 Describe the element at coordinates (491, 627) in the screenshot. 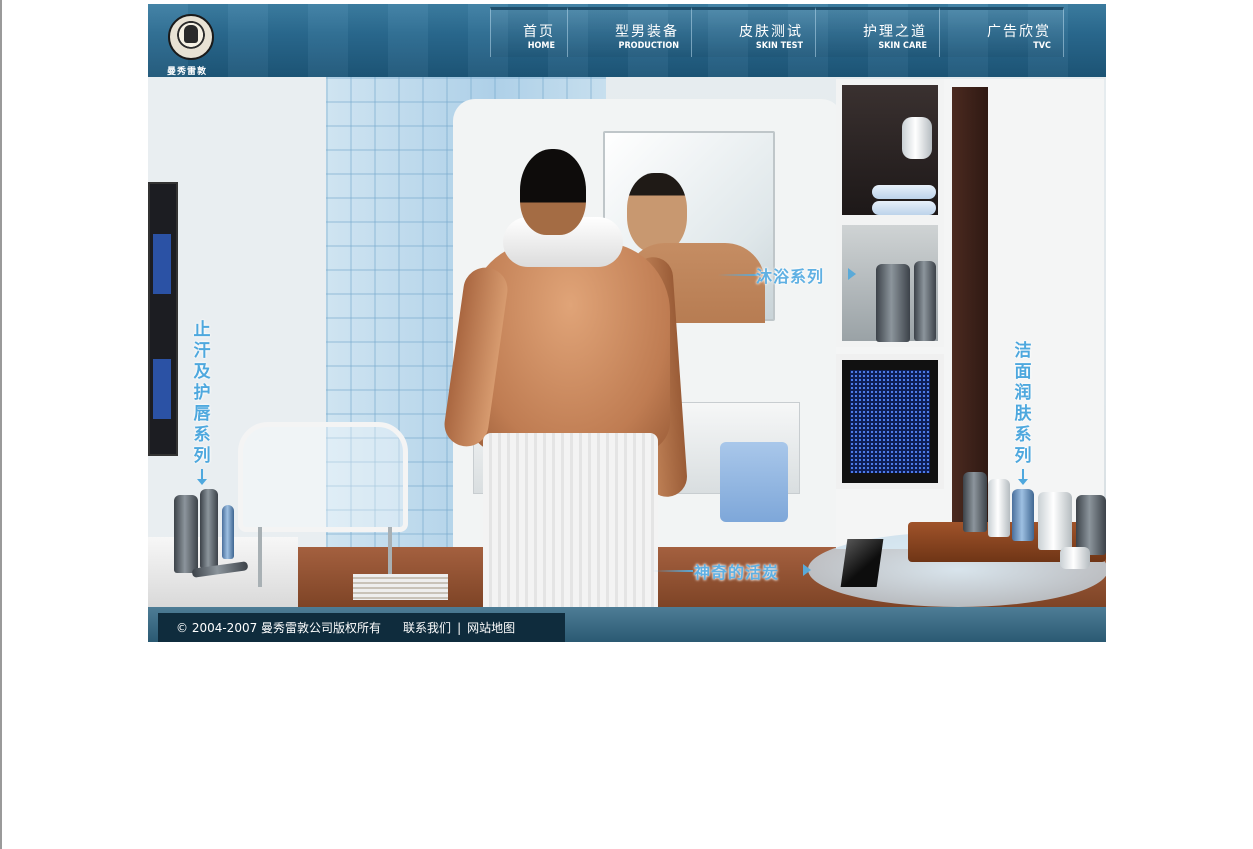

I see `sitemap-link: 网站地图` at that location.